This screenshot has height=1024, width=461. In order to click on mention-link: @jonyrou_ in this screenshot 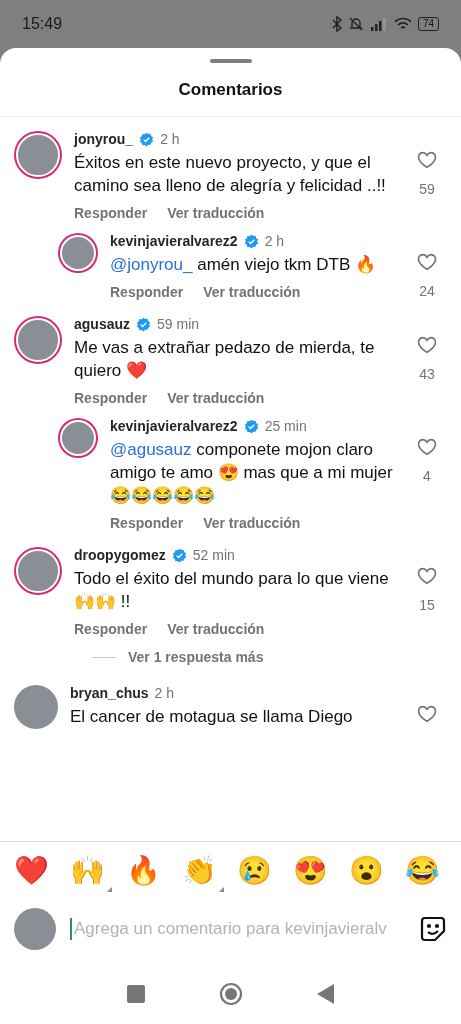, I will do `click(151, 264)`.